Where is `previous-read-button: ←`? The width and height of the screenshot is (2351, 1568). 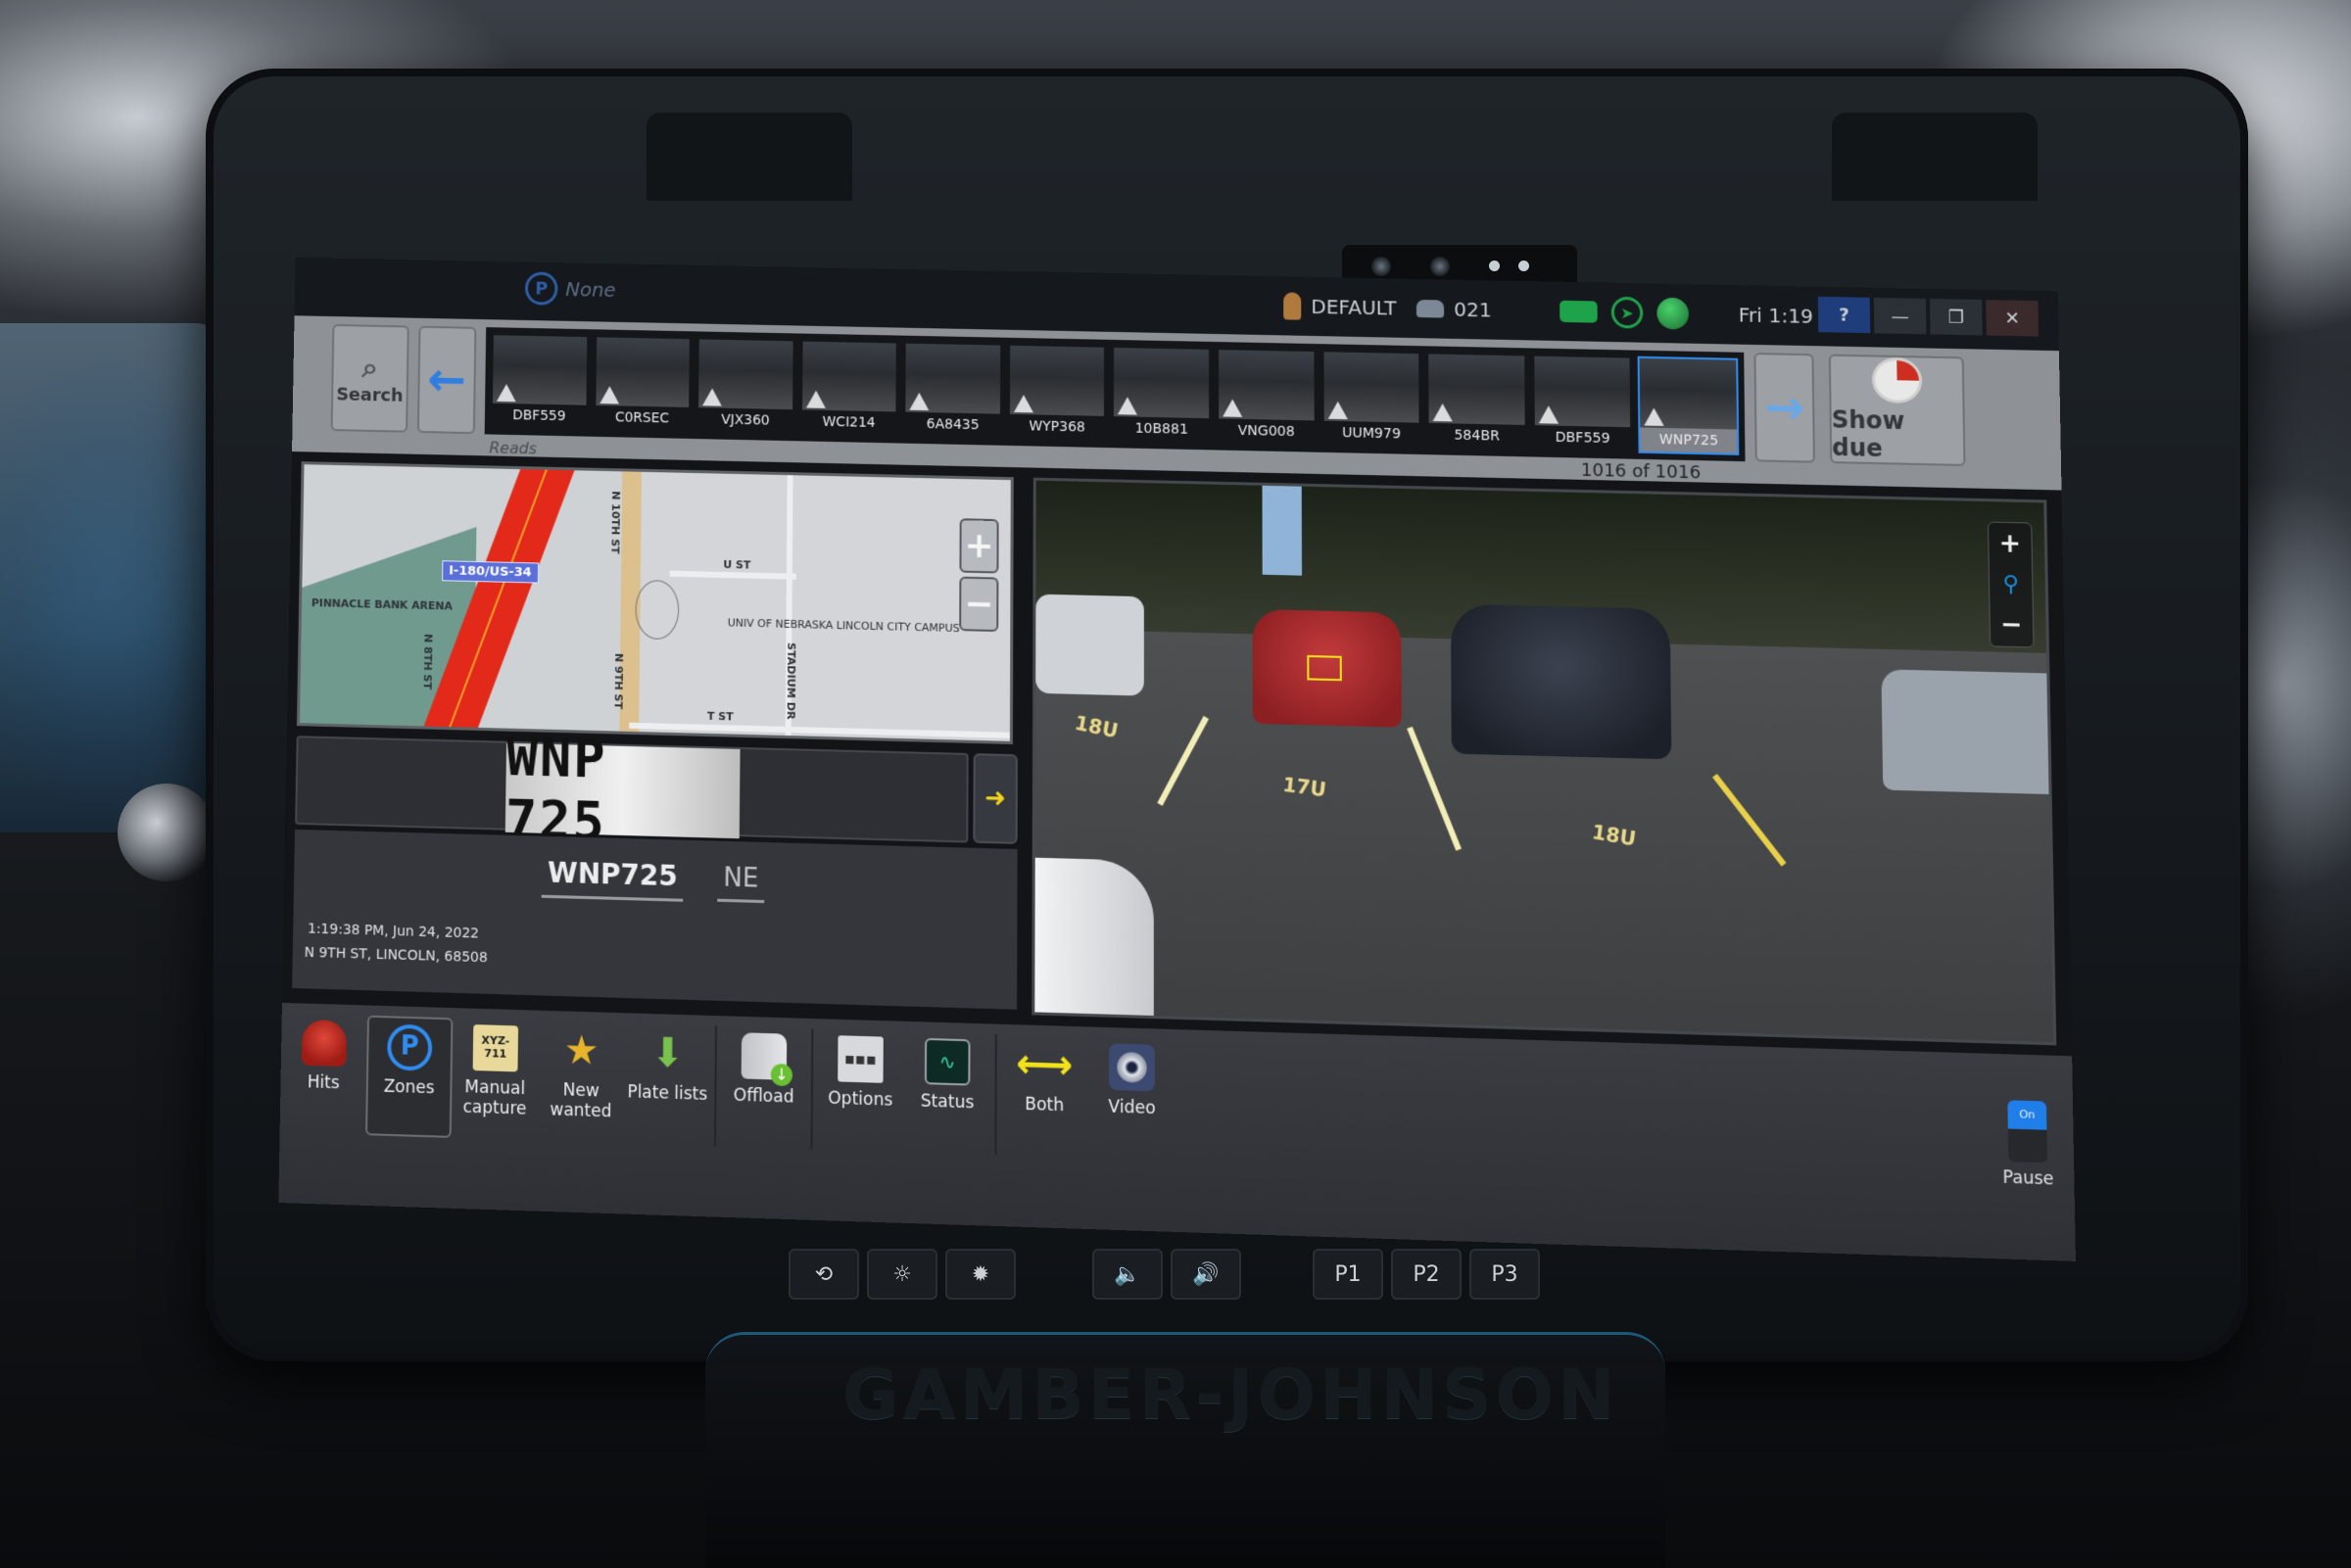
previous-read-button: ← is located at coordinates (447, 380).